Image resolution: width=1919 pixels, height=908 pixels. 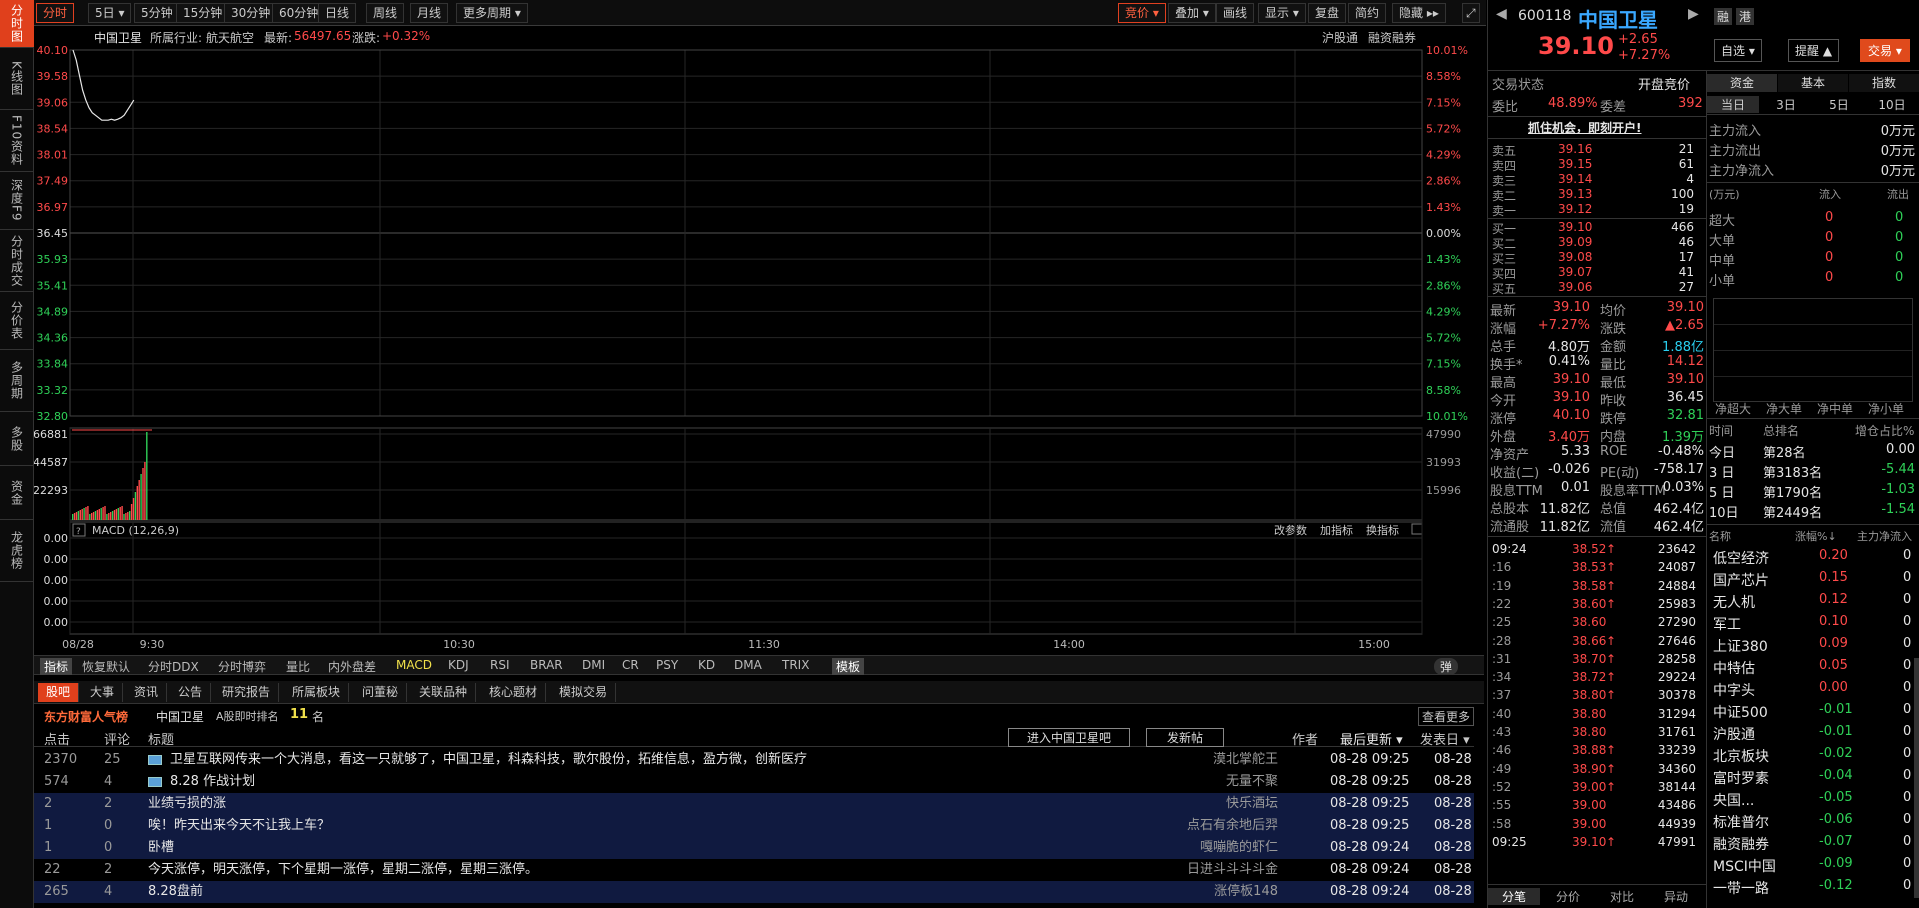 I want to click on news-tab-4: 研究报告, so click(x=247, y=692).